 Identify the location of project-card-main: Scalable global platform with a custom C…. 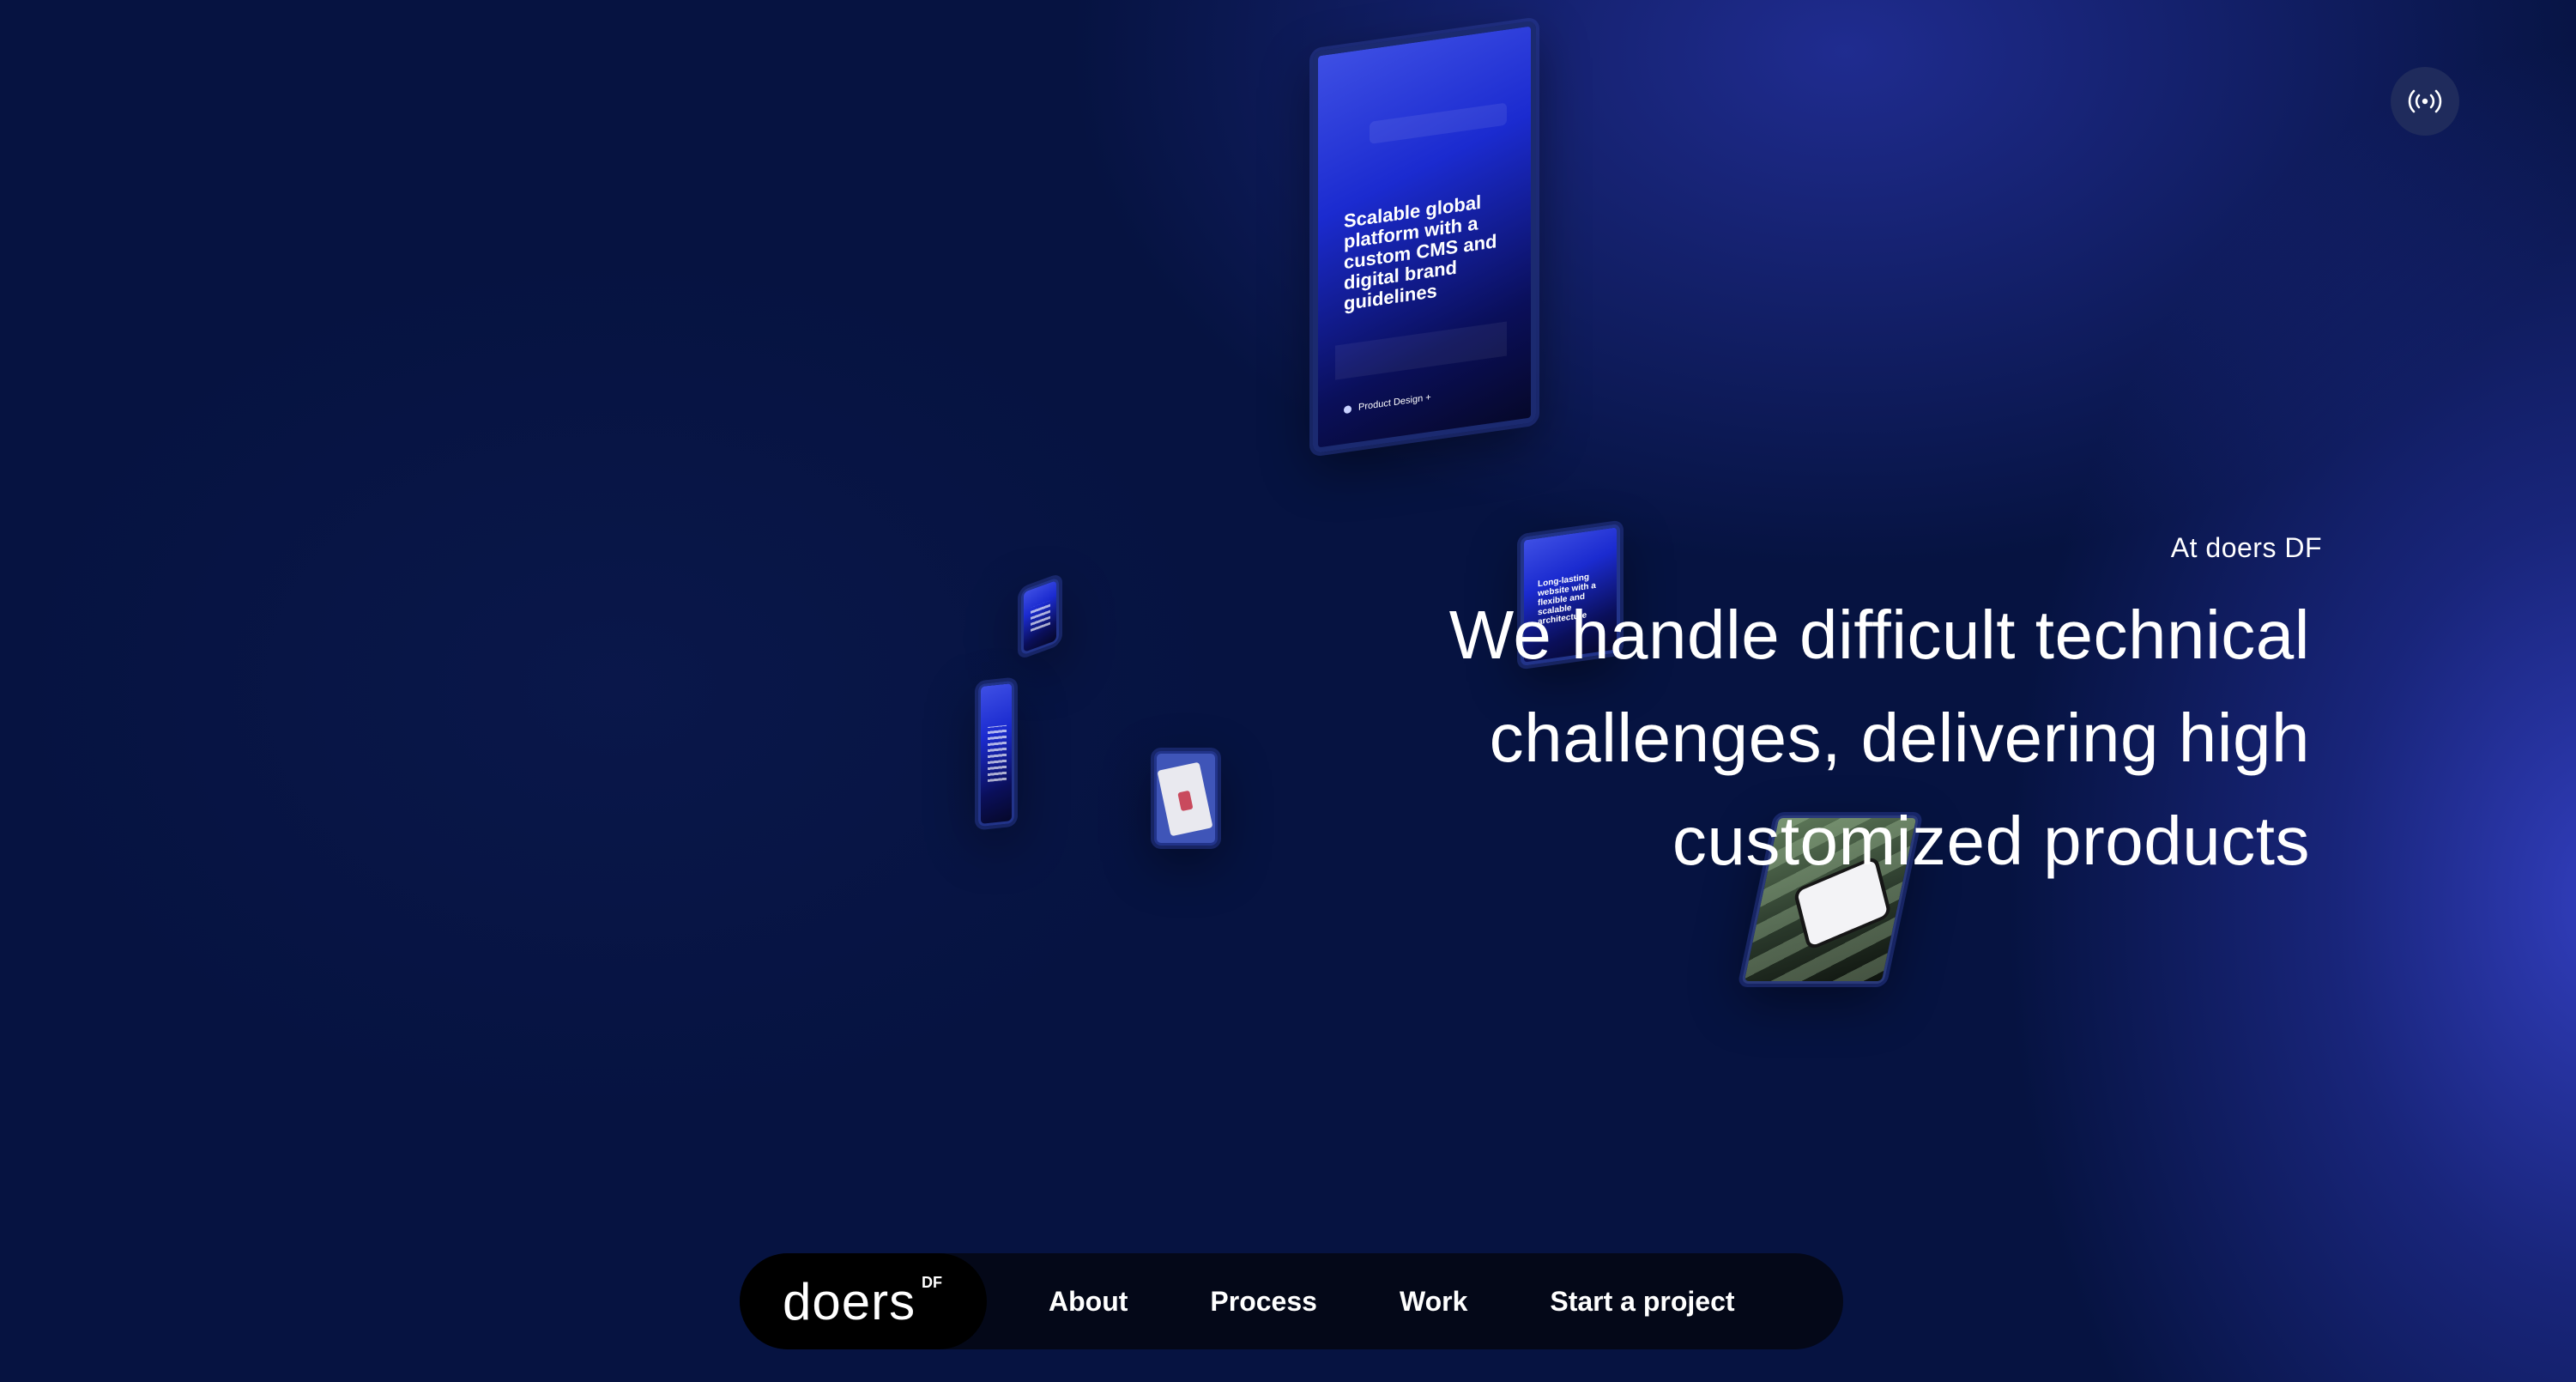
(1424, 237).